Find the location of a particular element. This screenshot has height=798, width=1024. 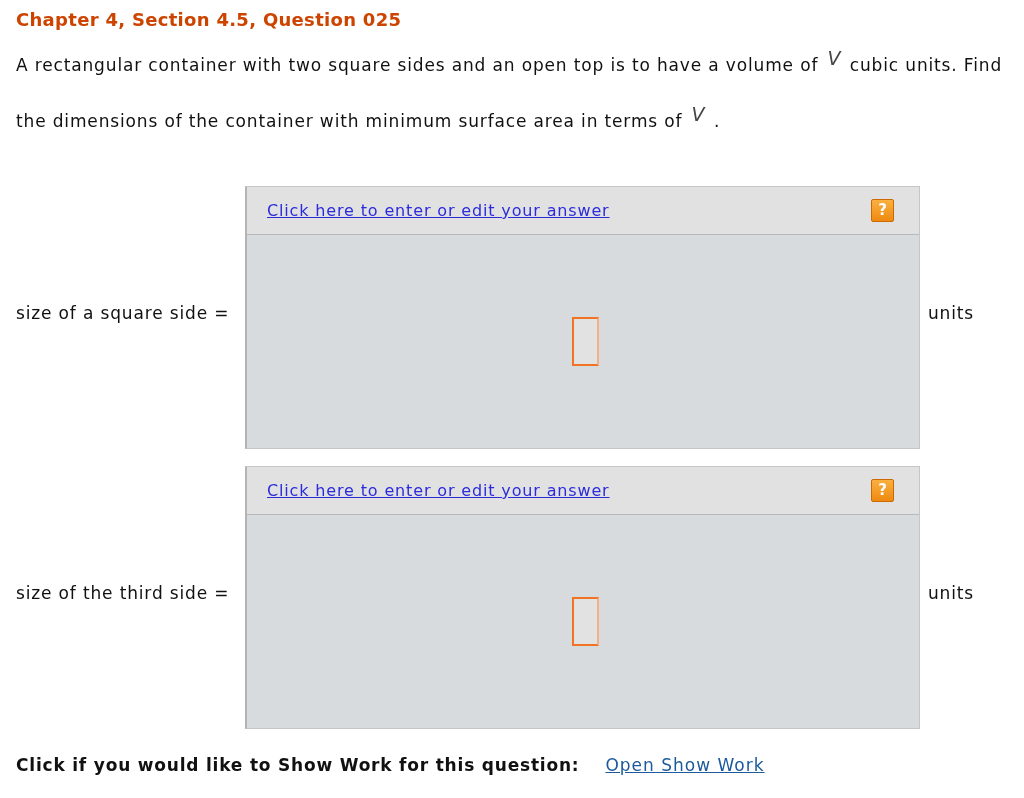

show-work-prompt: Click if you would like to Show Work for this question: is located at coordinates (298, 765).